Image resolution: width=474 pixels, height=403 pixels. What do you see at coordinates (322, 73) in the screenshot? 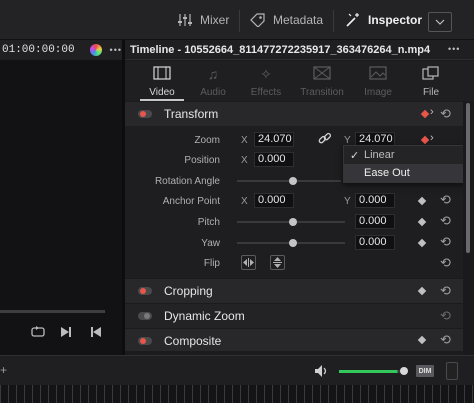
I see `transition-icon` at bounding box center [322, 73].